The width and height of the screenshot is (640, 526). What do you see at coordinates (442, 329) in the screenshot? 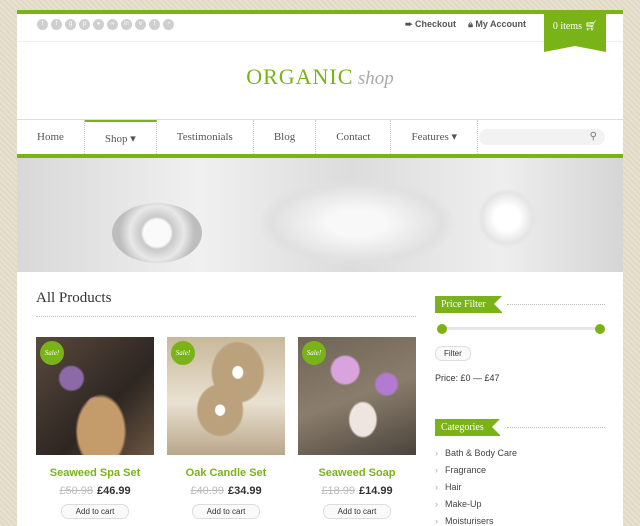
I see `slider-handle-min` at bounding box center [442, 329].